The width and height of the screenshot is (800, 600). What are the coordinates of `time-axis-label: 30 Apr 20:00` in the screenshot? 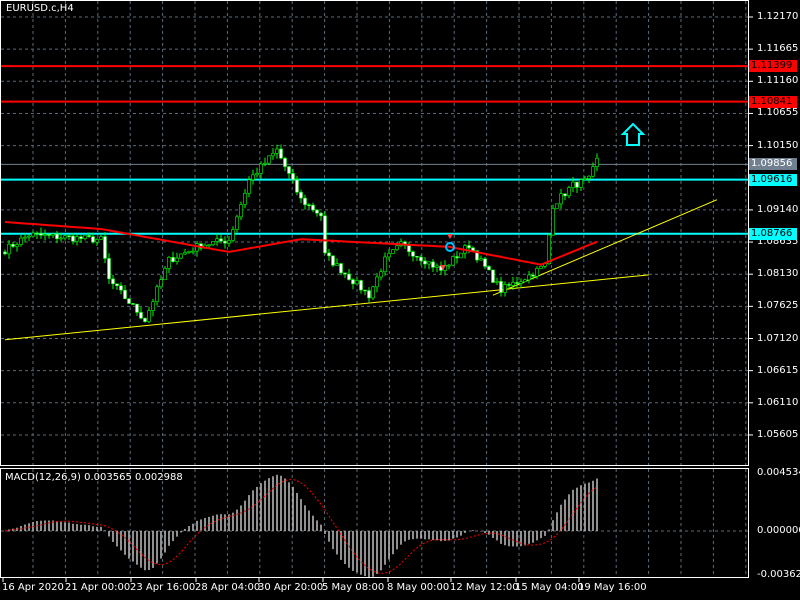 It's located at (291, 587).